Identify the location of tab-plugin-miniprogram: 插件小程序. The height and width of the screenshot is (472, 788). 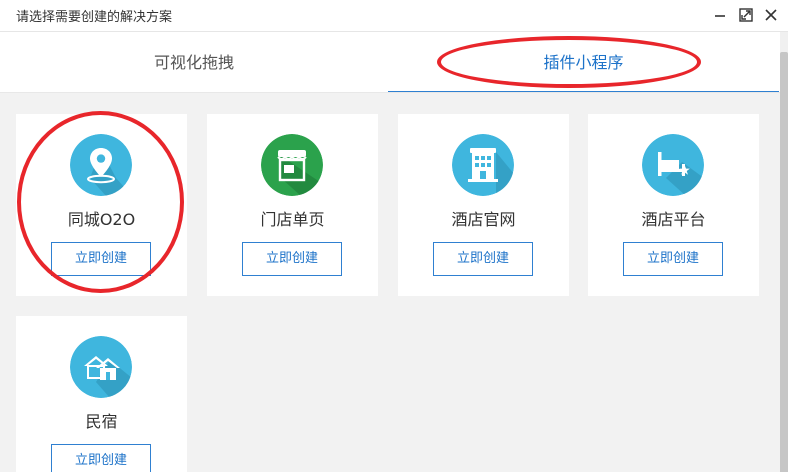
(583, 62).